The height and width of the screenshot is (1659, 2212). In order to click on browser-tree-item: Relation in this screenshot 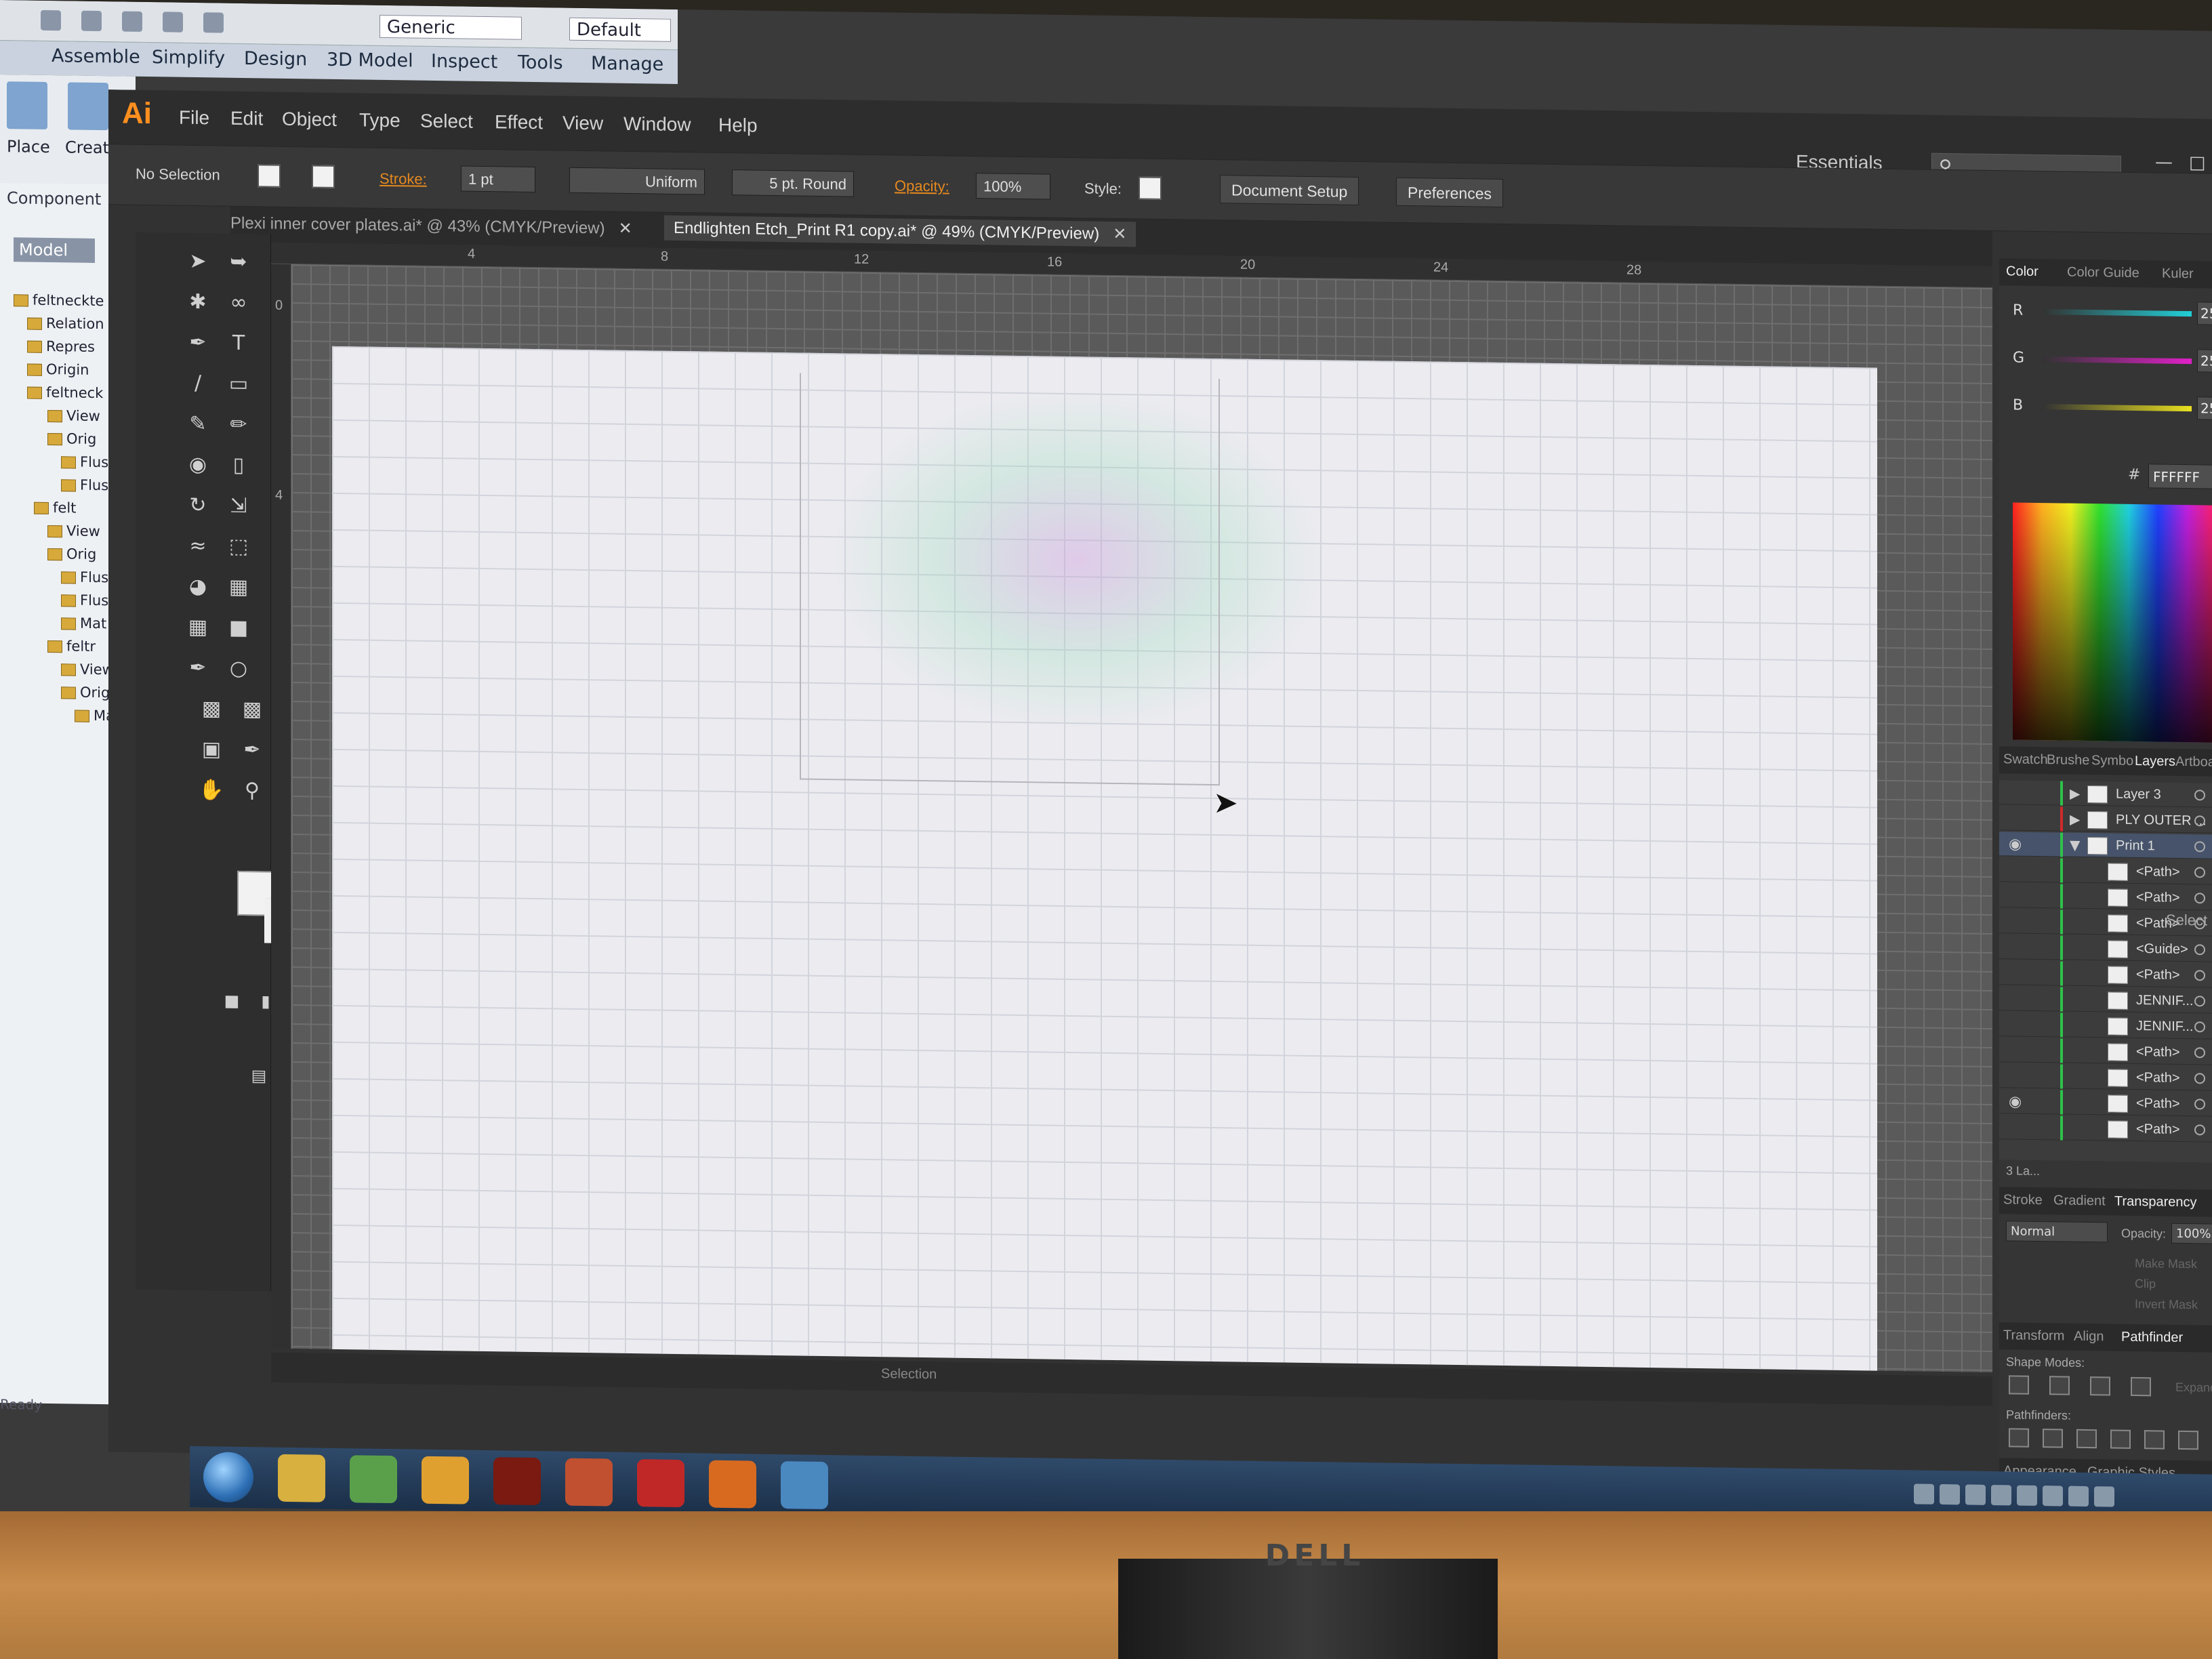, I will do `click(65, 327)`.